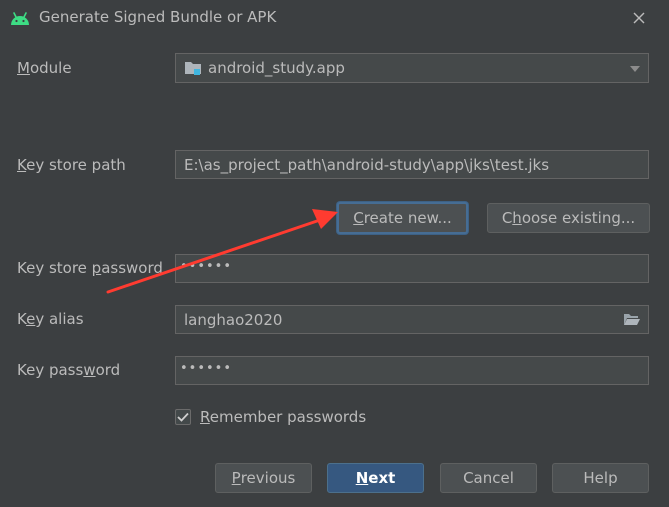 This screenshot has height=507, width=669. What do you see at coordinates (90, 268) in the screenshot?
I see `key-store-password-label: Key store password` at bounding box center [90, 268].